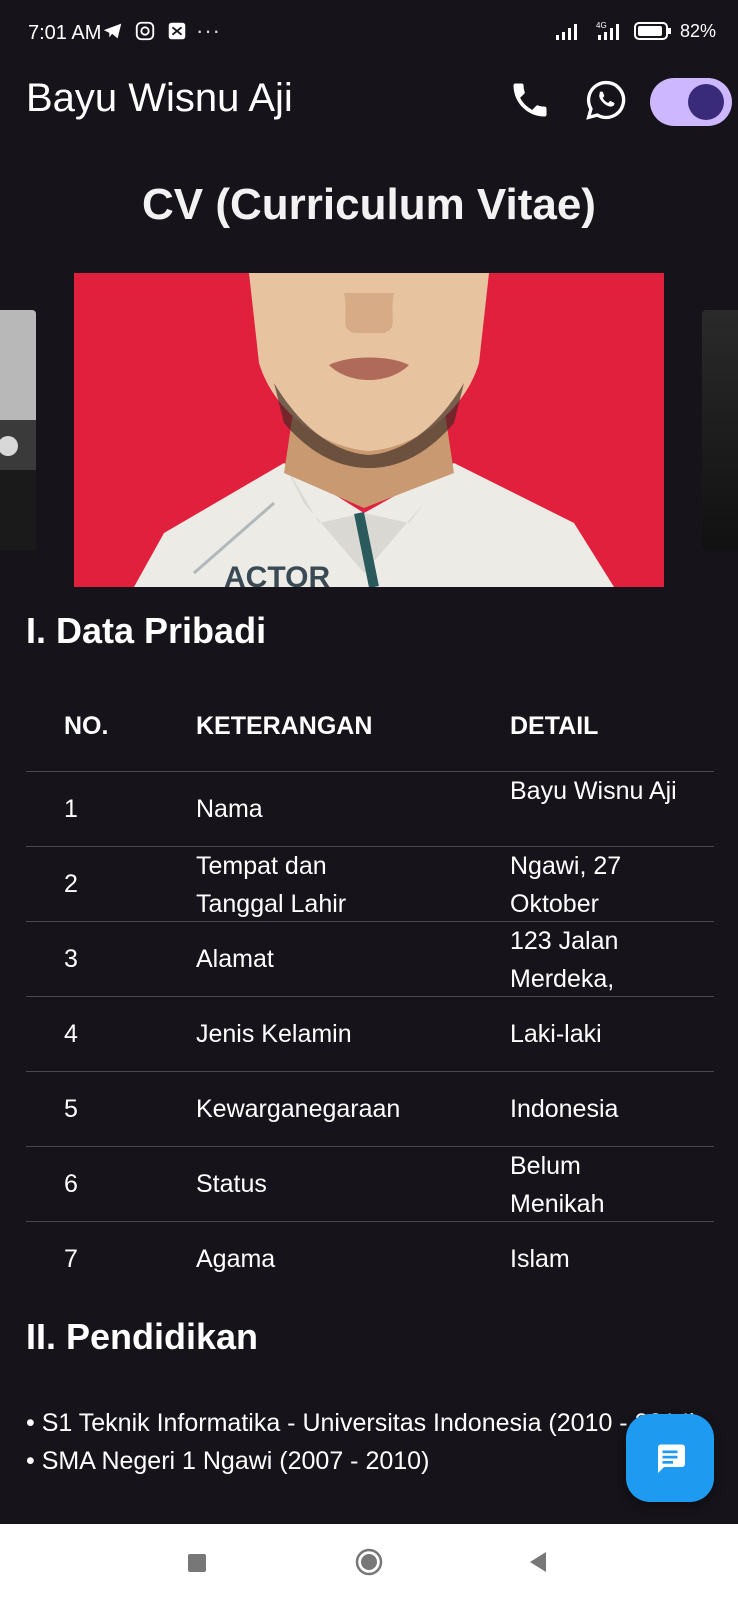  Describe the element at coordinates (370, 959) in the screenshot. I see `table-row: 3 Alamat 123 Jalan Merdeka,` at that location.